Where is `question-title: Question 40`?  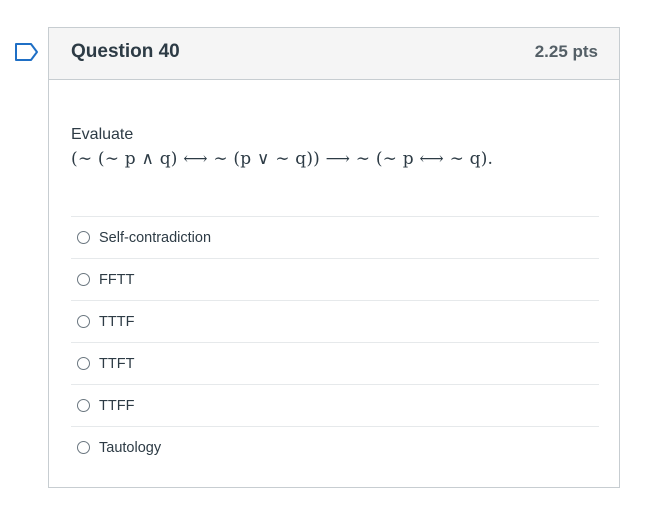
question-title: Question 40 is located at coordinates (125, 51).